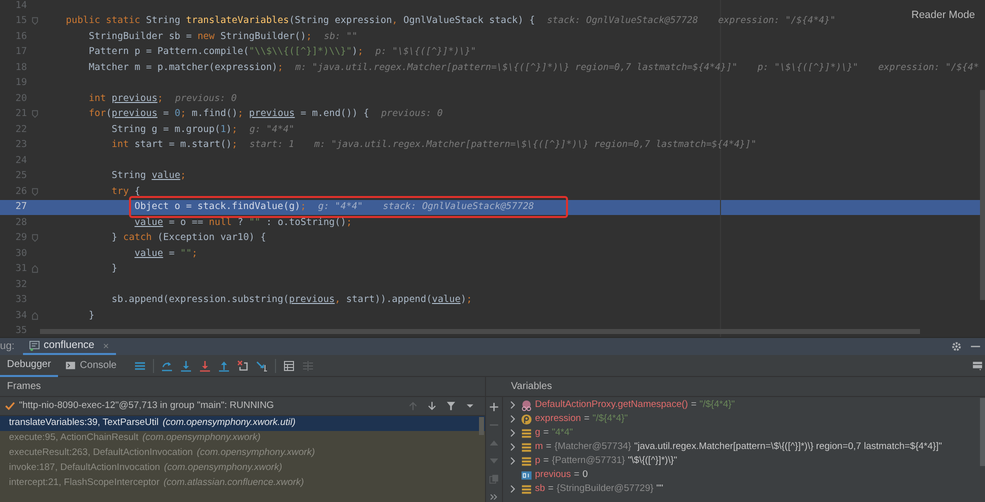 The height and width of the screenshot is (502, 985). I want to click on view-tab: Console, so click(91, 365).